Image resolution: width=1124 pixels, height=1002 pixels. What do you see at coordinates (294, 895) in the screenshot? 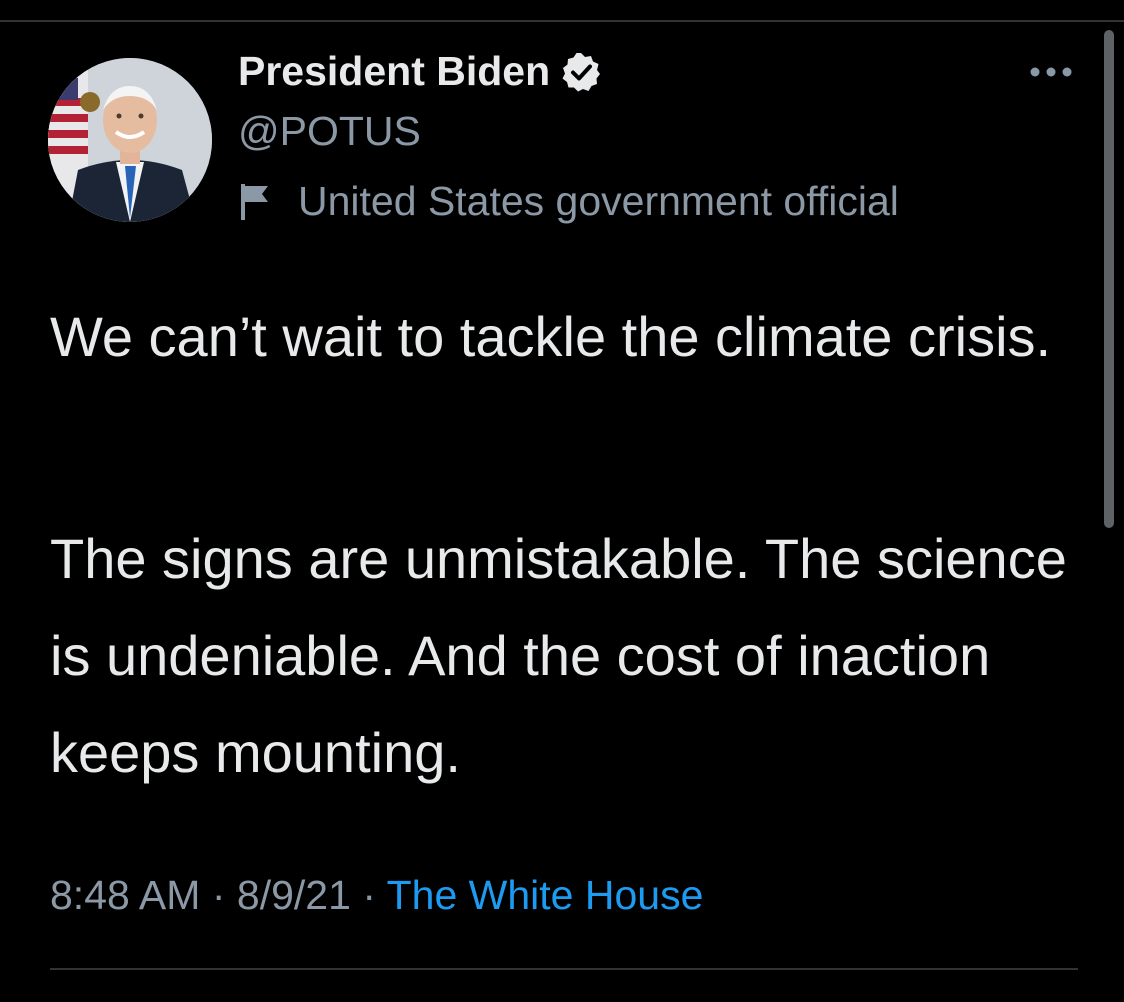
I see `tweet-date: 8/9/21` at bounding box center [294, 895].